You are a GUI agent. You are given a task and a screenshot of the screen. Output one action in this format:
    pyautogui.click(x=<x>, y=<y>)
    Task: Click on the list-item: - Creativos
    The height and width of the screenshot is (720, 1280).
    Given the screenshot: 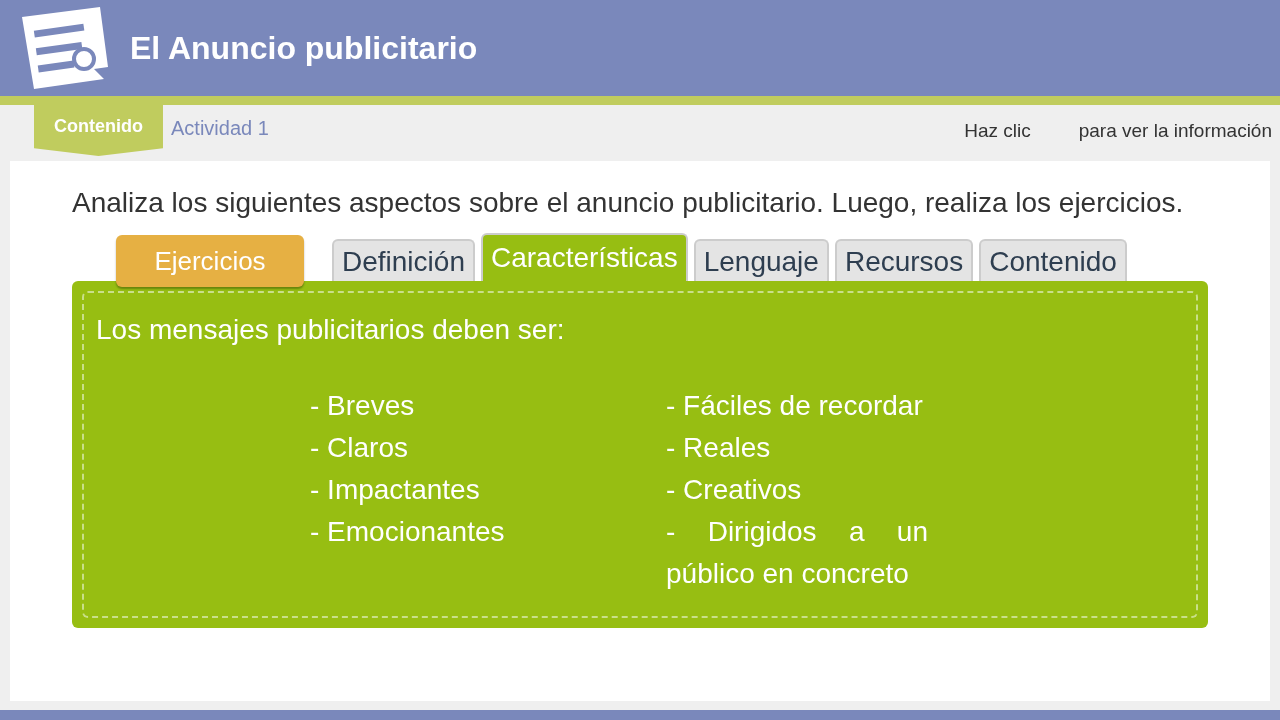 What is the action you would take?
    pyautogui.click(x=734, y=490)
    